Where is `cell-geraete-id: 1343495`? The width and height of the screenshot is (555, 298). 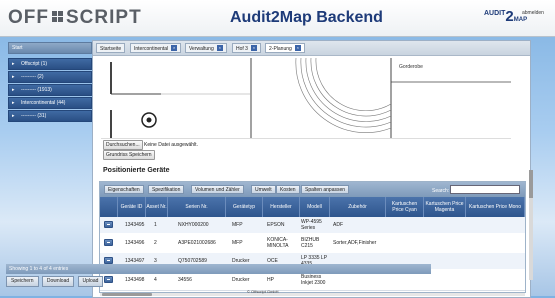
cell-geraete-id: 1343495 is located at coordinates (135, 225).